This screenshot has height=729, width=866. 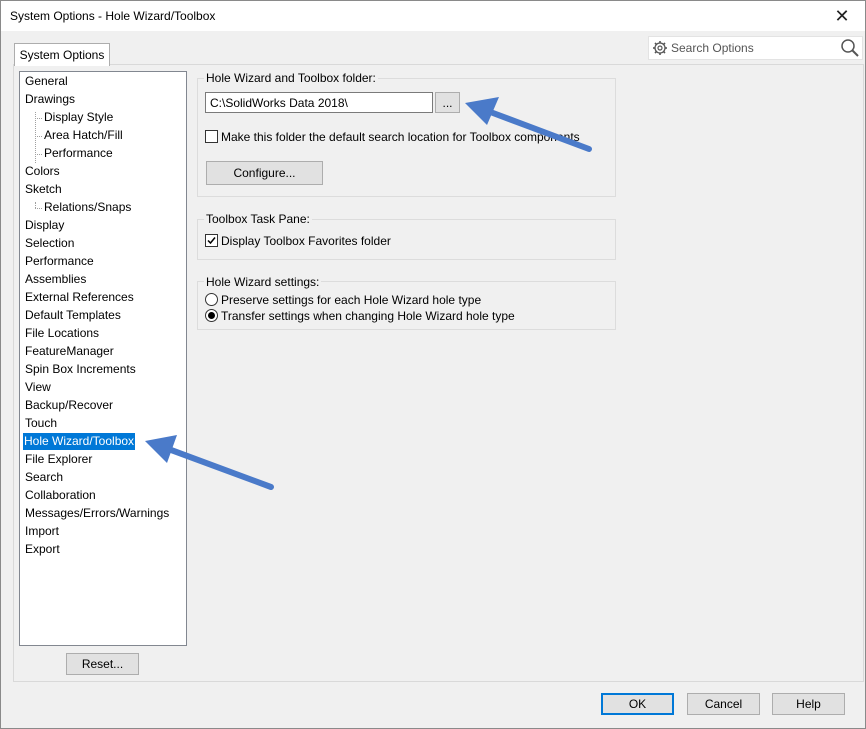 What do you see at coordinates (44, 477) in the screenshot?
I see `tree-item-search: Search` at bounding box center [44, 477].